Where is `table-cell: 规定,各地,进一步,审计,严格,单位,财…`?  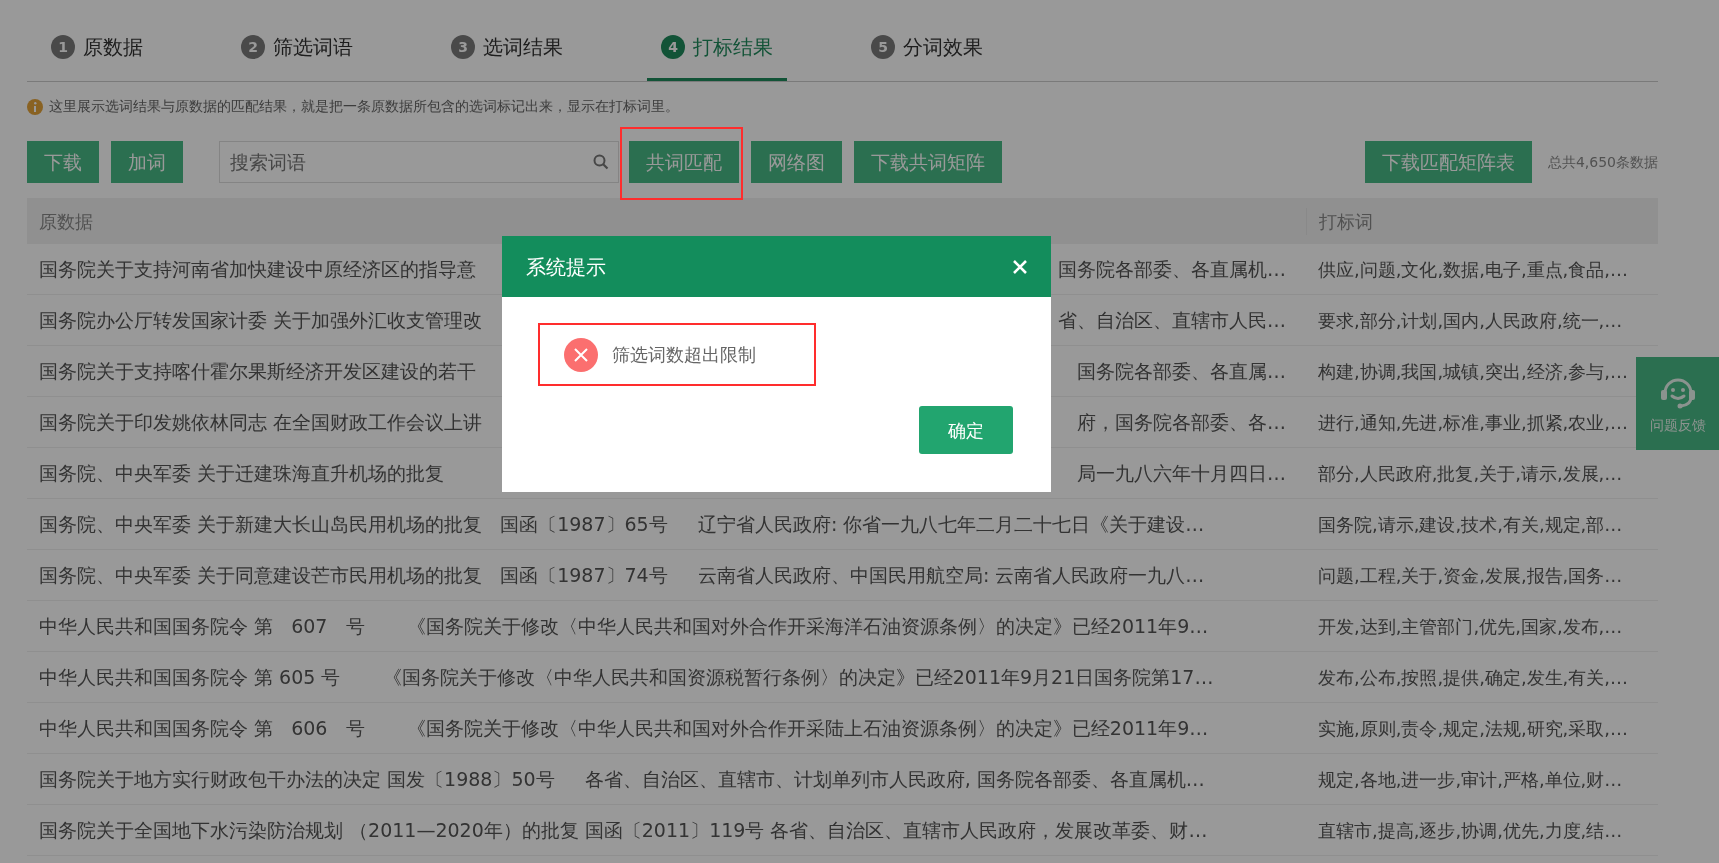
table-cell: 规定,各地,进一步,审计,严格,单位,财… is located at coordinates (1470, 779).